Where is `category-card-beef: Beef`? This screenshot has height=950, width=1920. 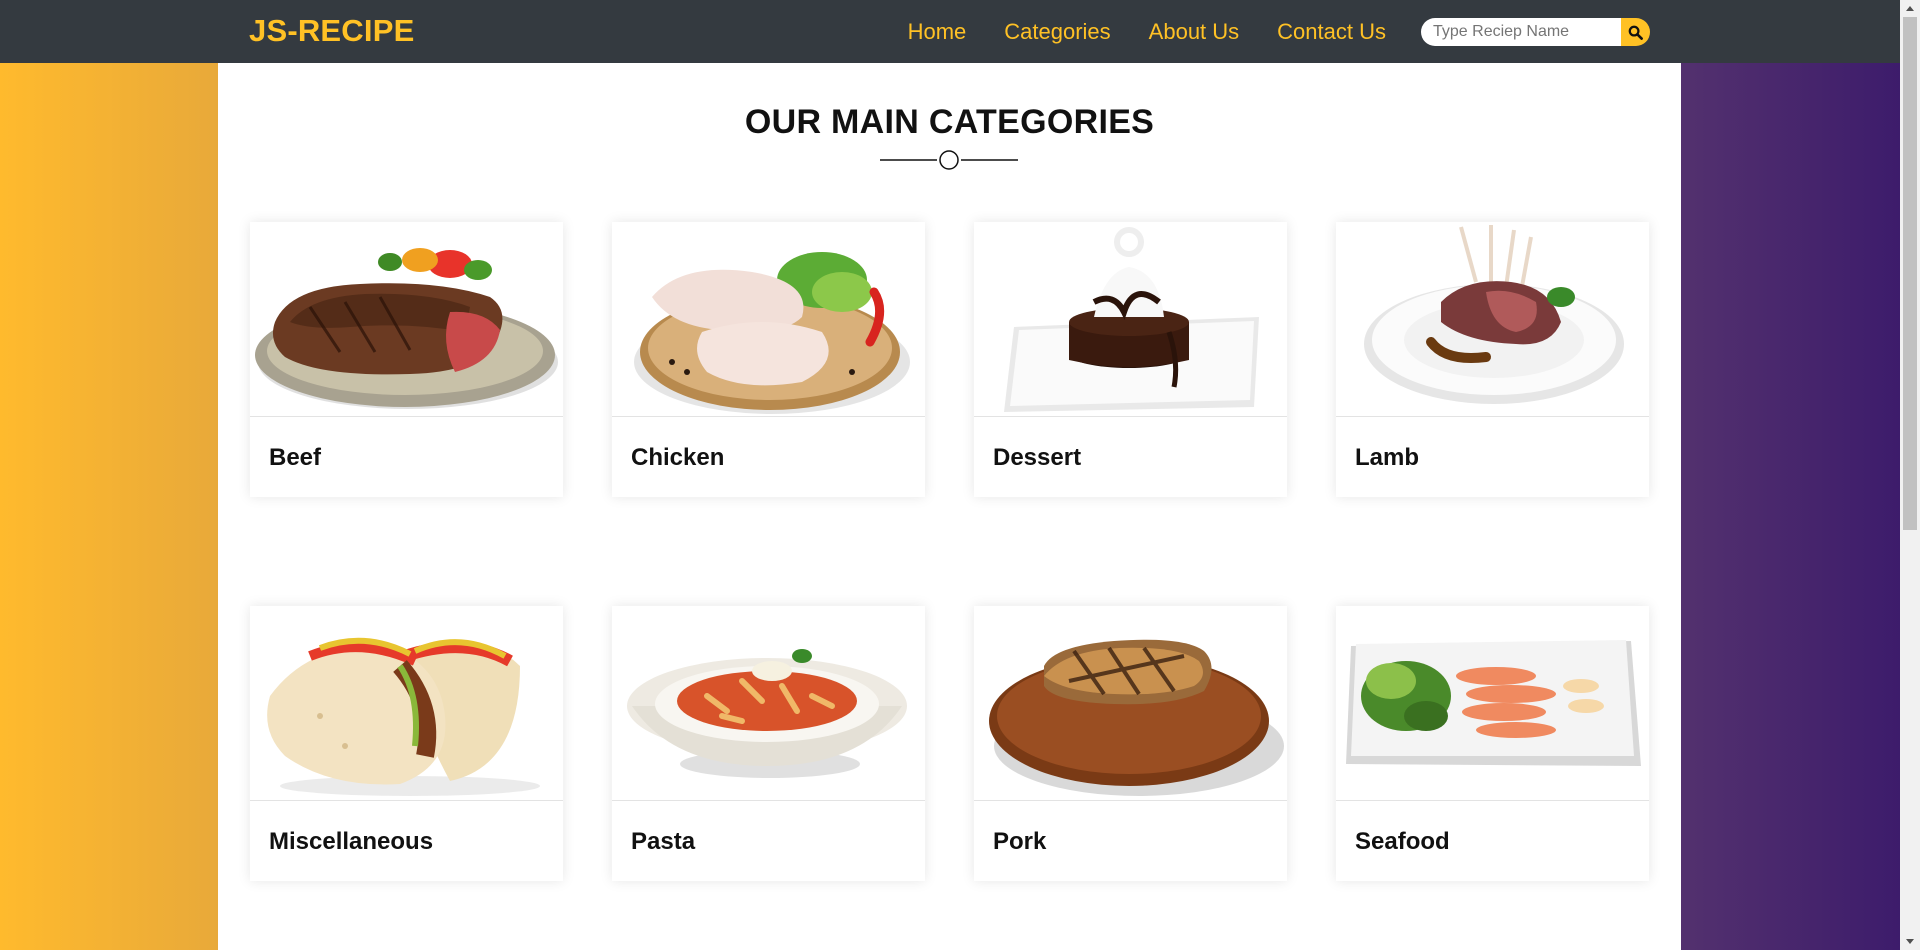
category-card-beef: Beef is located at coordinates (406, 359).